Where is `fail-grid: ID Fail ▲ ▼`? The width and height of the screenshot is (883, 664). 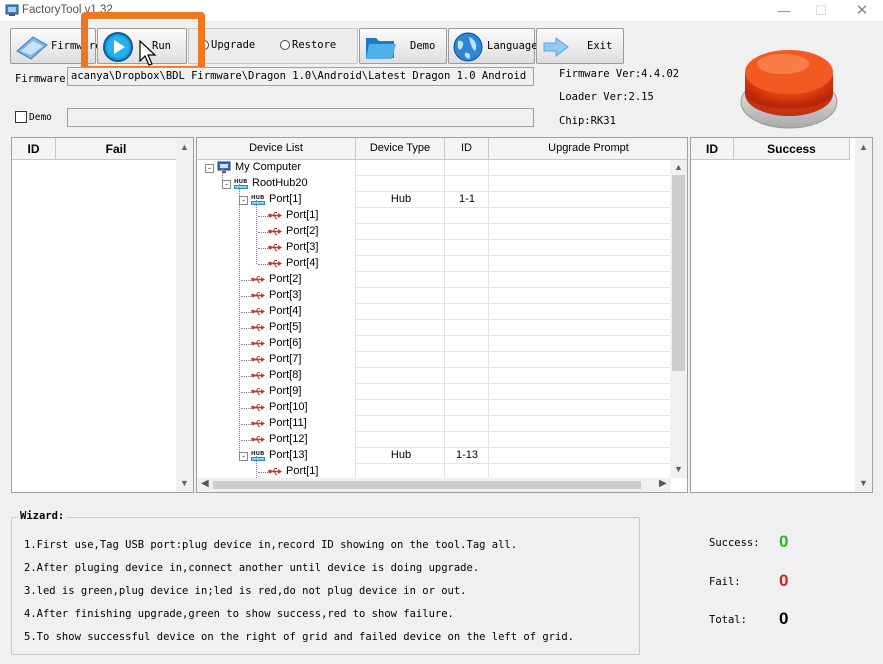 fail-grid: ID Fail ▲ ▼ is located at coordinates (102, 315).